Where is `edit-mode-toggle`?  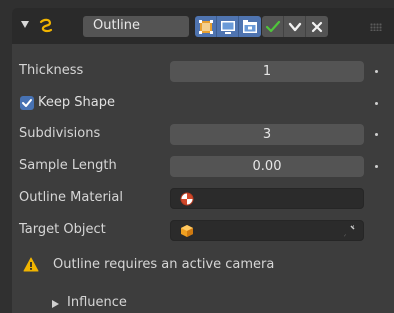
edit-mode-toggle is located at coordinates (206, 26).